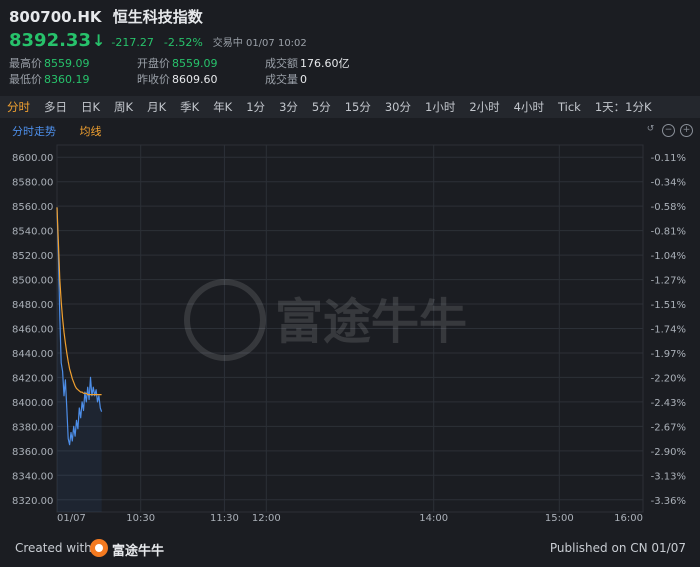 Image resolution: width=700 pixels, height=567 pixels. I want to click on low-label: 最低价, so click(25, 79).